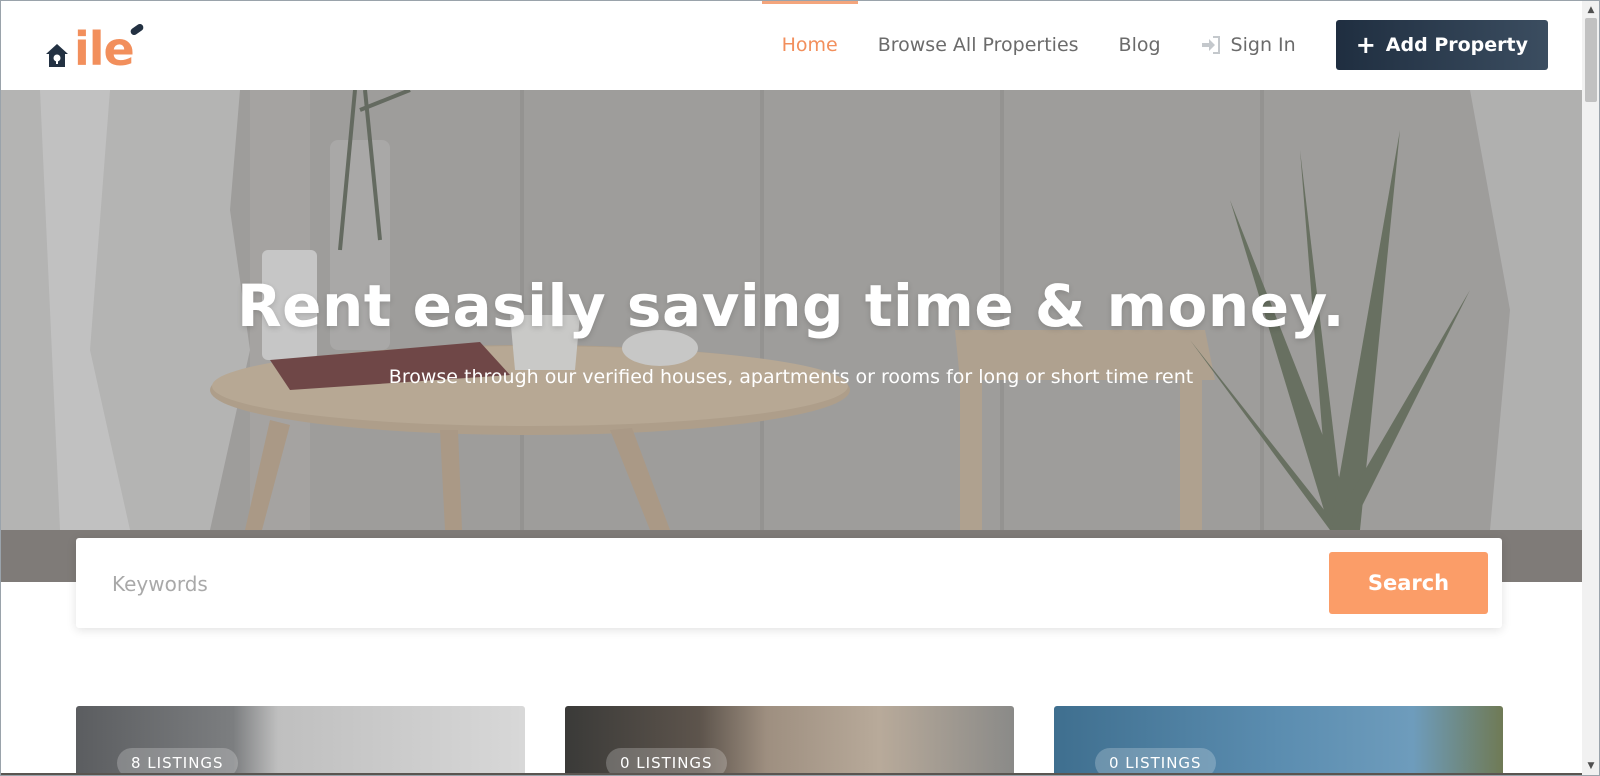 Image resolution: width=1600 pixels, height=776 pixels. Describe the element at coordinates (791, 306) in the screenshot. I see `hero-title: Rent easily saving time & money.` at that location.